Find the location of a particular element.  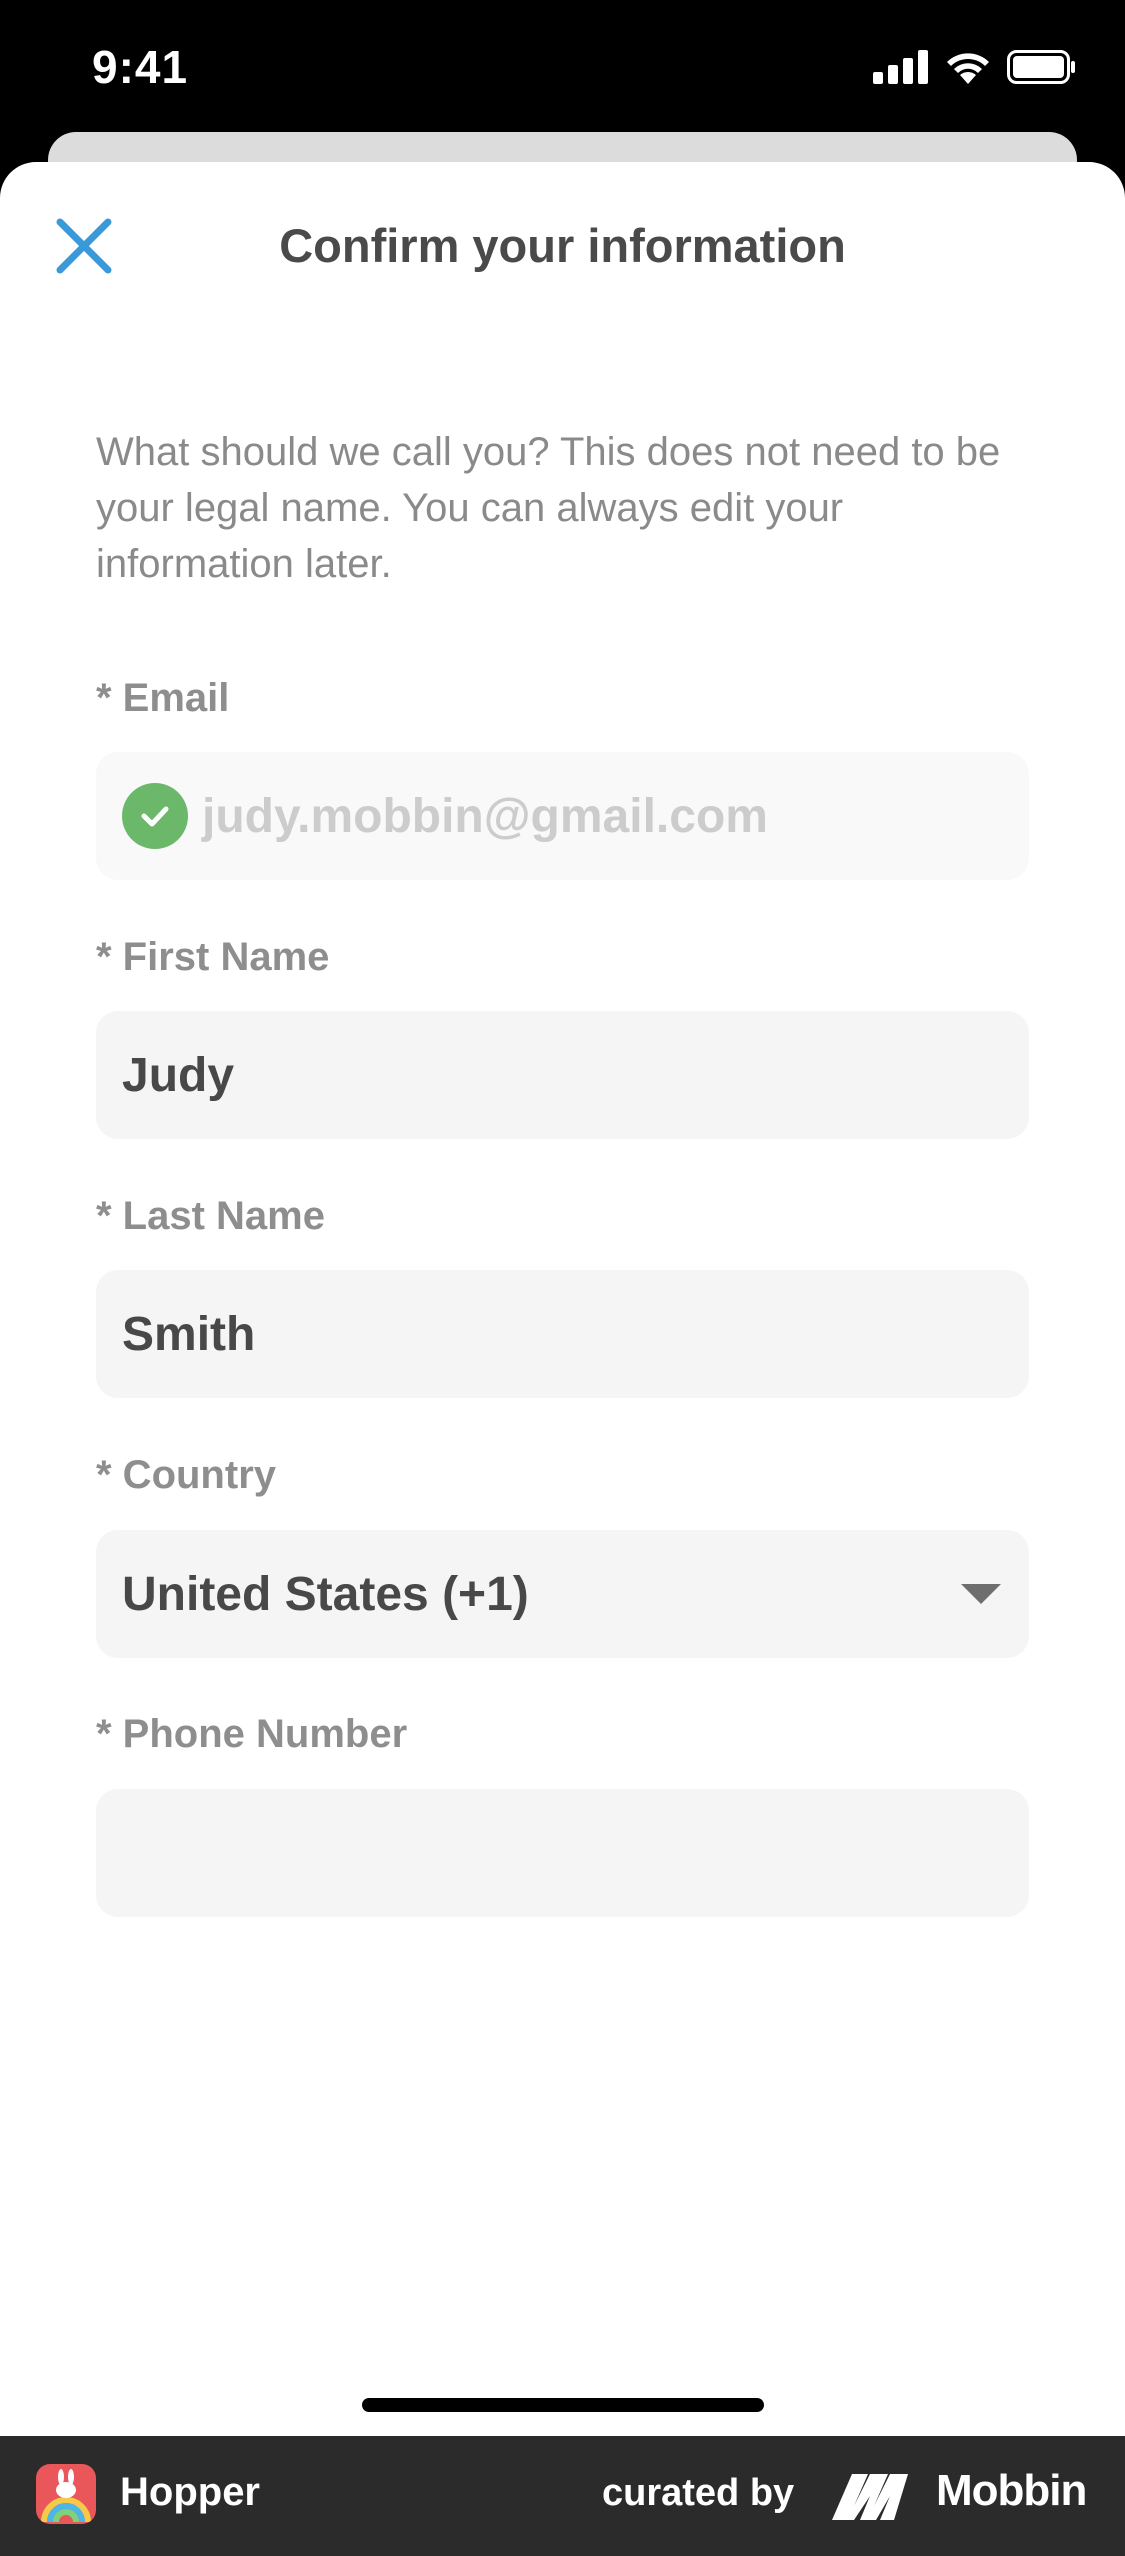

dropdown-arrow-icon is located at coordinates (981, 1594).